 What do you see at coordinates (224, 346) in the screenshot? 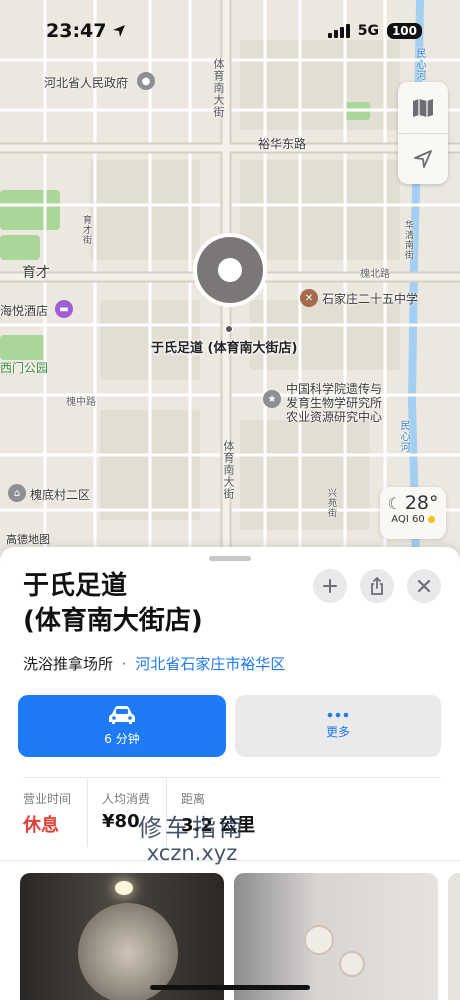
I see `pin-label: 于氏足道 (体育南大街店)` at bounding box center [224, 346].